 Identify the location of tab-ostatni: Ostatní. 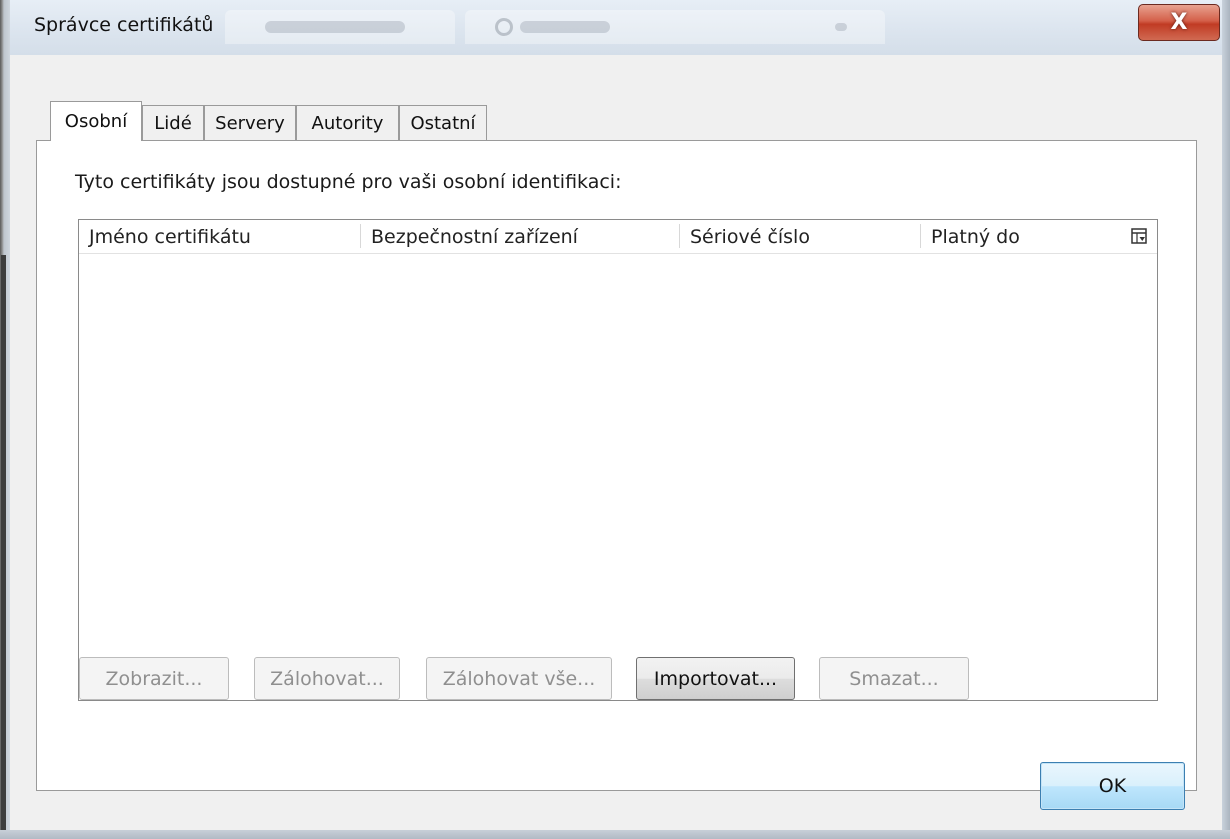
(443, 123).